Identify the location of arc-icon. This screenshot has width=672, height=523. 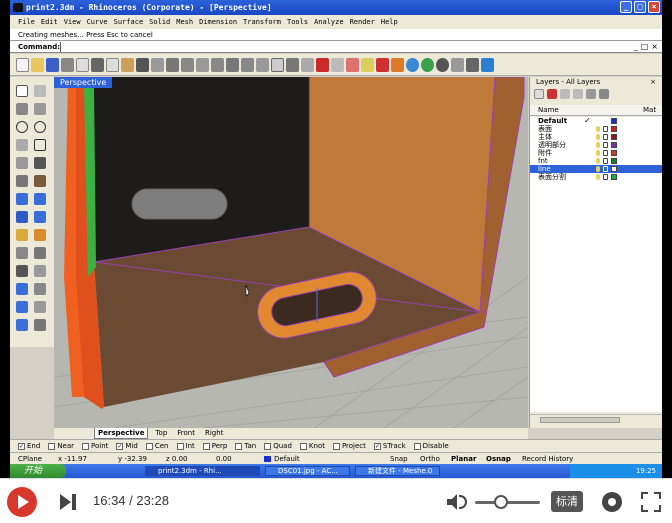
(40, 127).